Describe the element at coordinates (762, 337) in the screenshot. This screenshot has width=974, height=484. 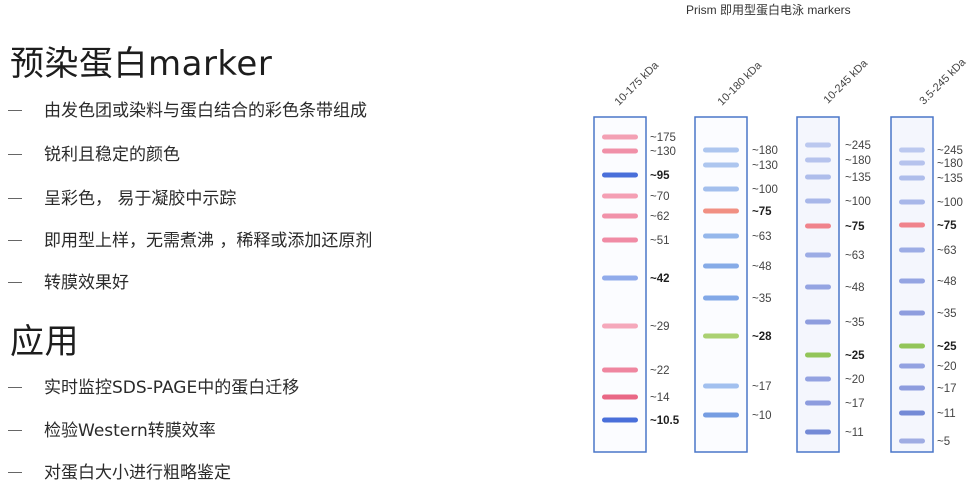
I see `band-label: ~28` at that location.